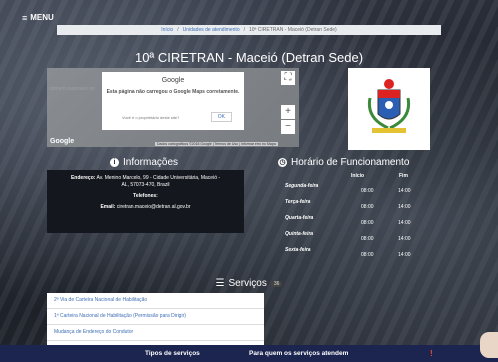 The height and width of the screenshot is (362, 498). Describe the element at coordinates (25, 17) in the screenshot. I see `hamburger-icon: ≡` at that location.